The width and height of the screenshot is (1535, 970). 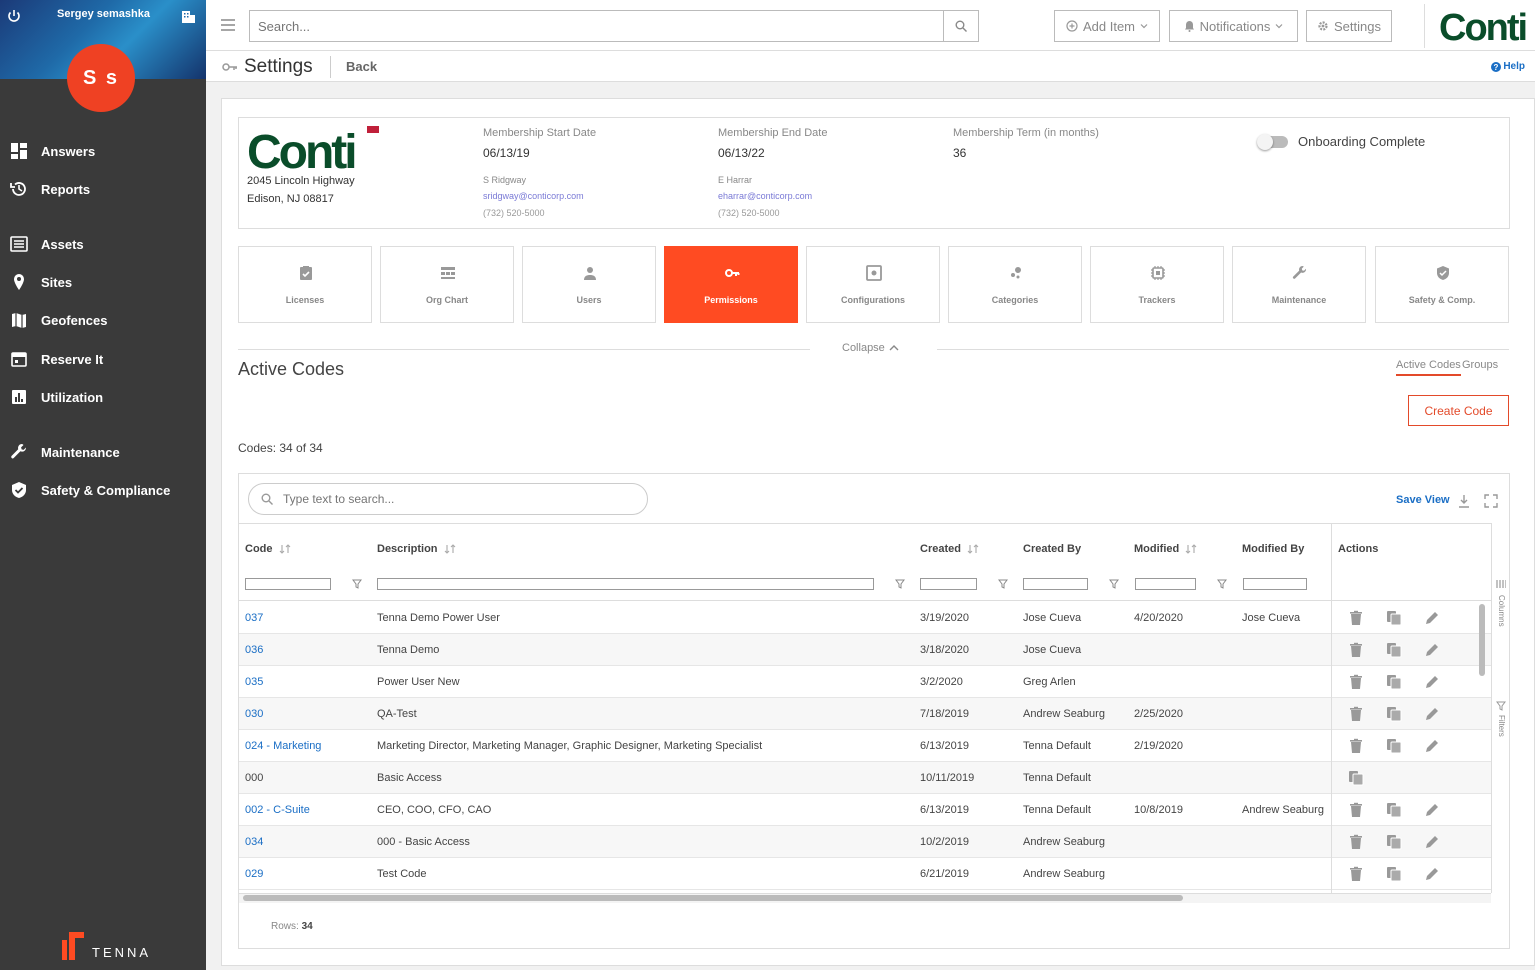 I want to click on columns-panel-label: Columns, so click(x=1501, y=611).